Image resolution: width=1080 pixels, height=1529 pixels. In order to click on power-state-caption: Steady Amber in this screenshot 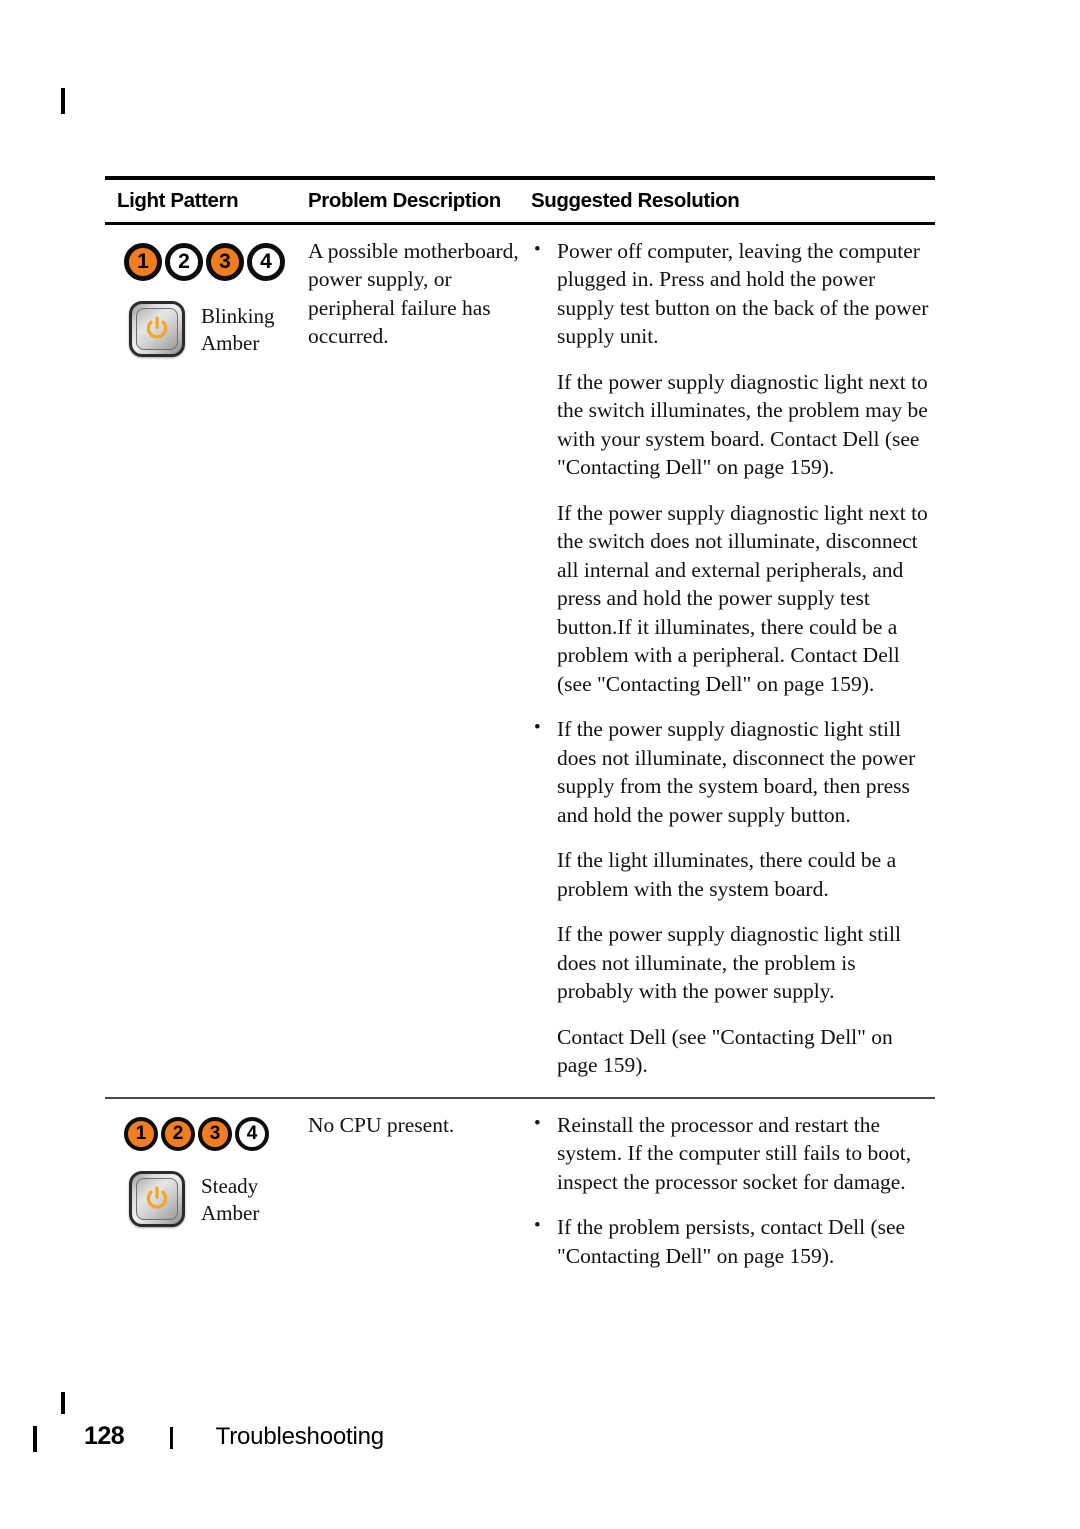, I will do `click(230, 1199)`.